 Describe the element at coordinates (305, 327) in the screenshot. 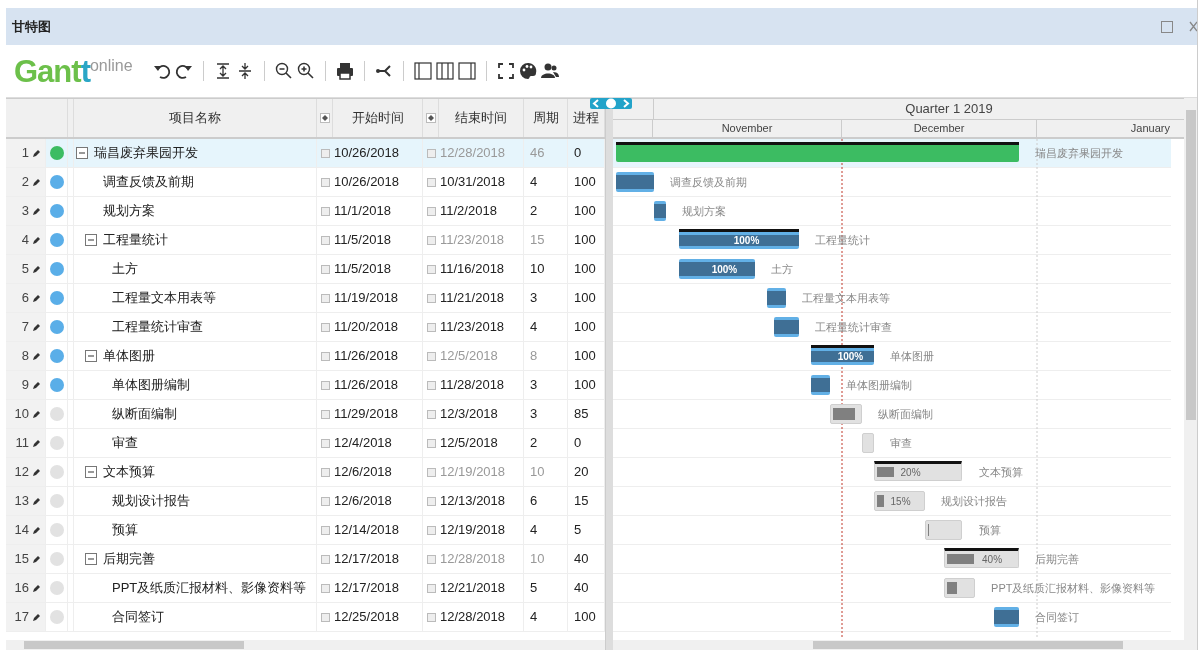

I see `table-row: 7 工程量统计审查 11/20/2018 11/23/2018 4 100` at that location.